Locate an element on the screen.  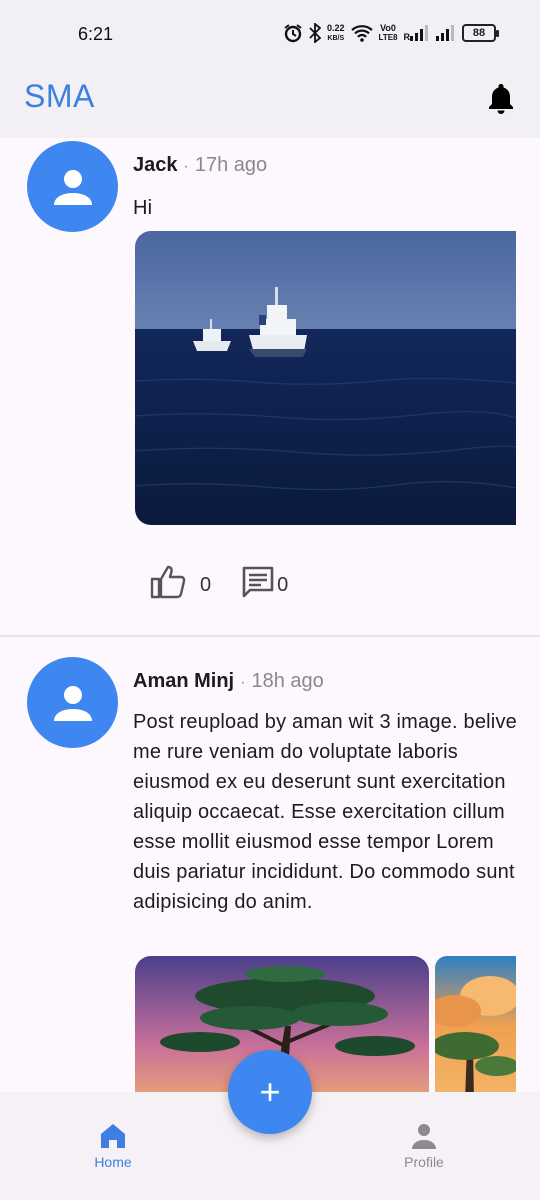
status-icons: 0.22 KB/S Vo0 LTE8 R 88 is located at coordinates (391, 33).